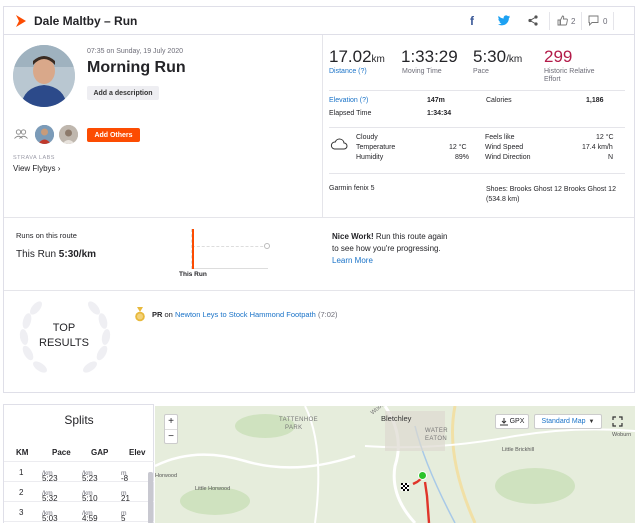  What do you see at coordinates (34, 158) in the screenshot?
I see `strava-labs-label: STRAVA LABS` at bounding box center [34, 158].